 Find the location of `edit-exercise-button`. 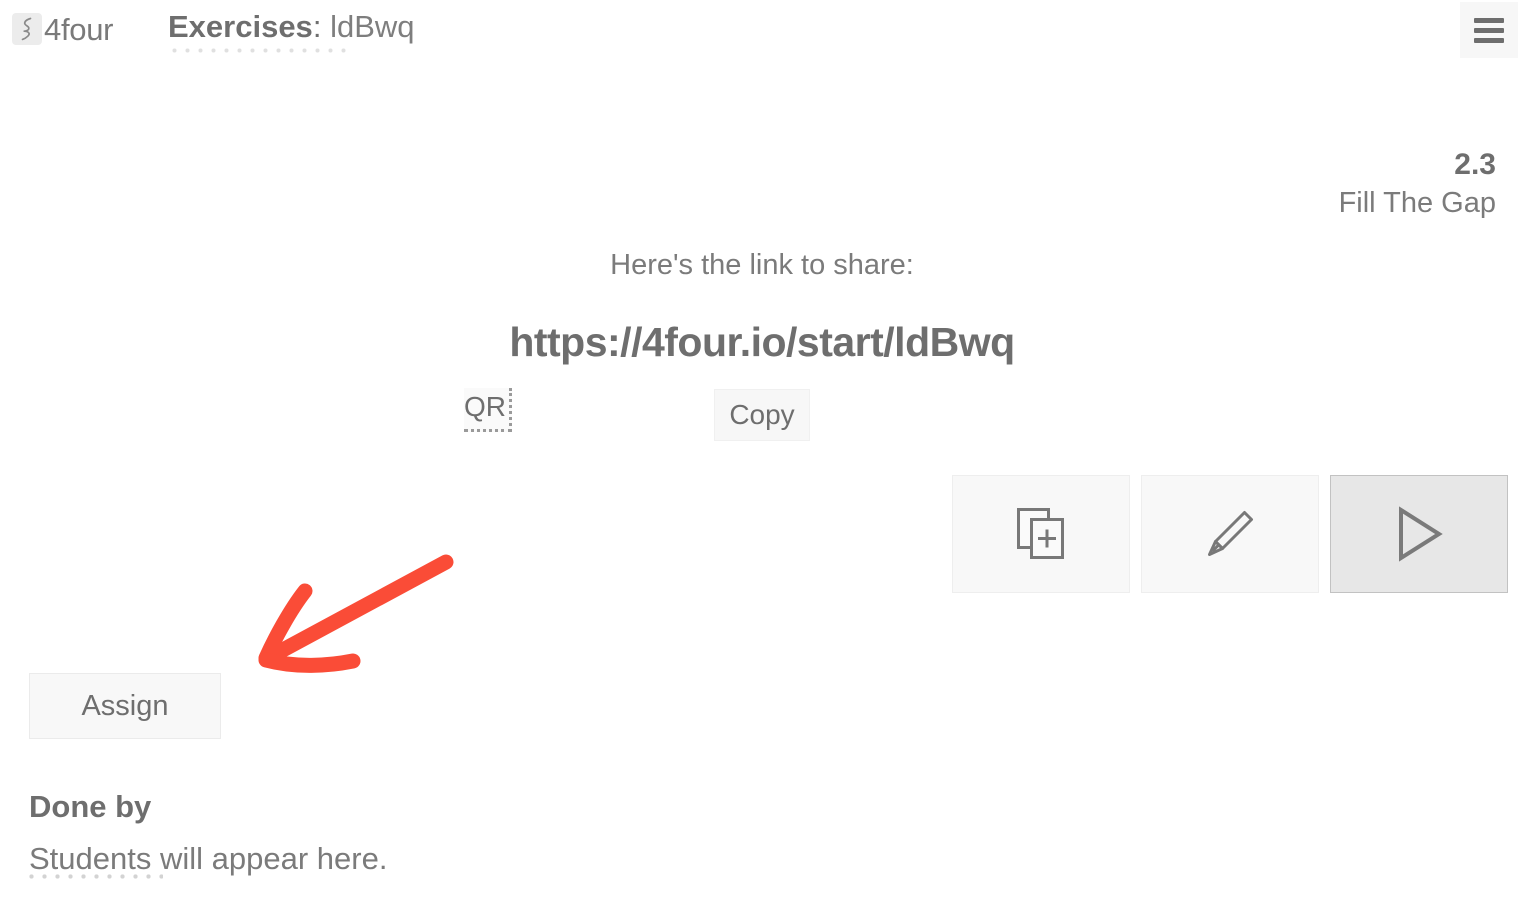

edit-exercise-button is located at coordinates (1230, 534).